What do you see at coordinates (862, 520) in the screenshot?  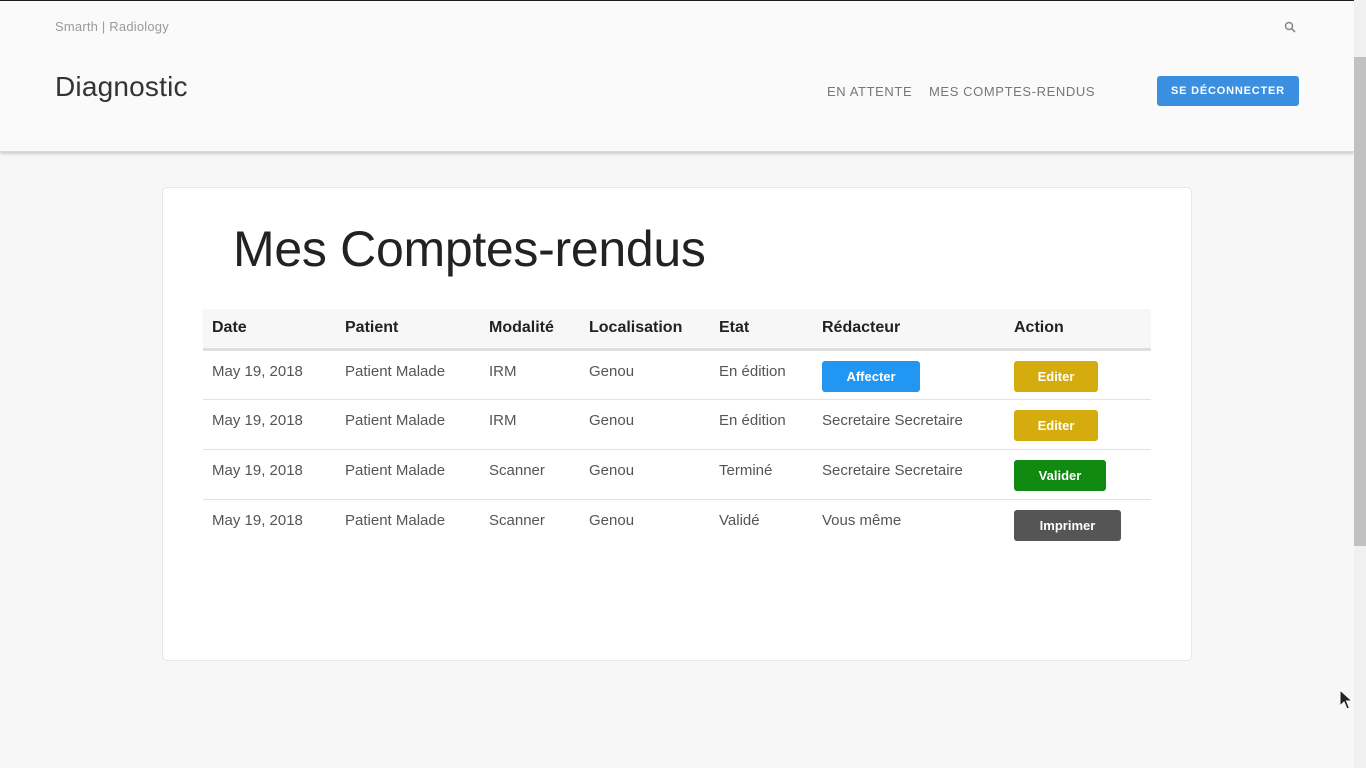 I see `cell-redacteur: Vous même` at bounding box center [862, 520].